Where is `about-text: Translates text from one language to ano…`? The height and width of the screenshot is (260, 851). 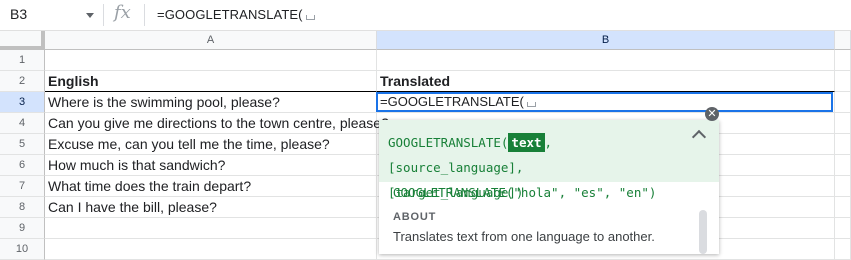 about-text: Translates text from one language to ano… is located at coordinates (524, 236).